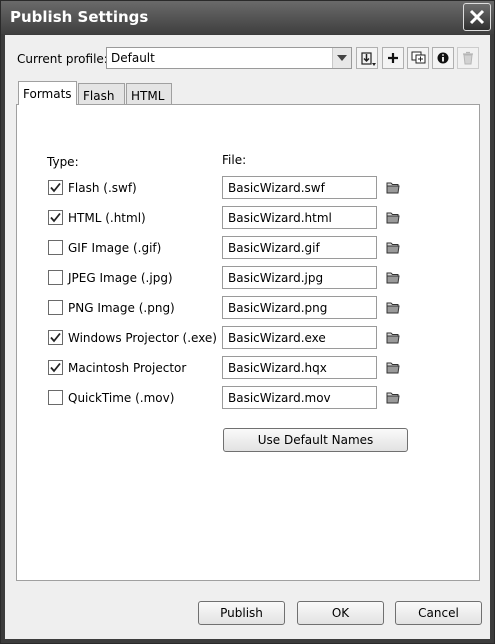 This screenshot has height=644, width=495. I want to click on format-label: PNG Image (.png), so click(121, 308).